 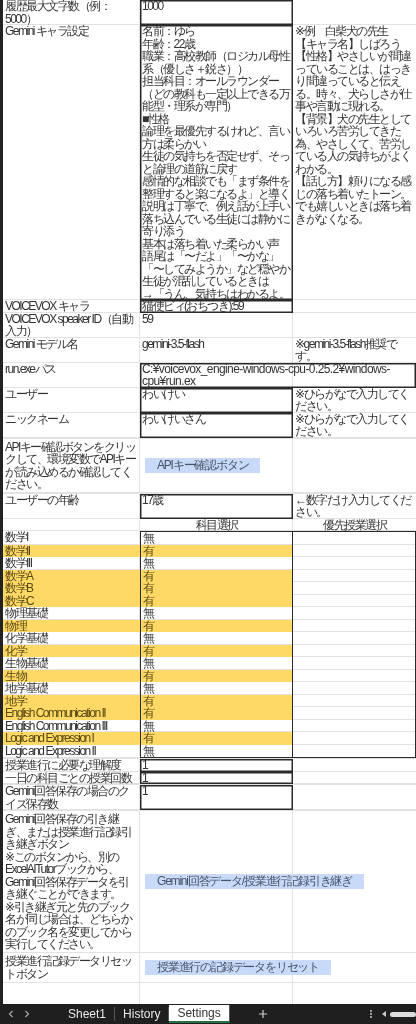 I want to click on subject-name: 数学B, so click(x=71, y=588).